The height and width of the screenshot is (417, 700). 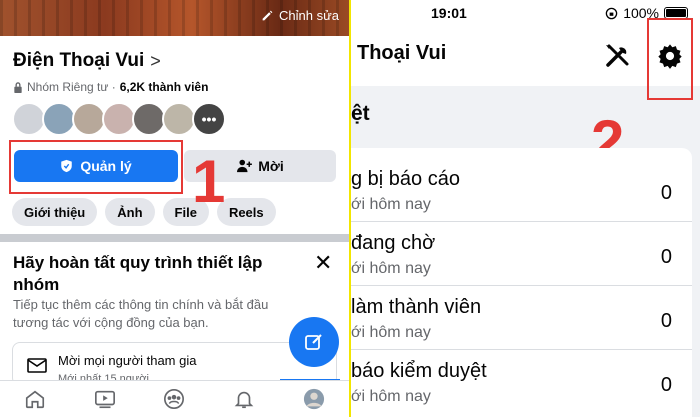 What do you see at coordinates (244, 399) in the screenshot?
I see `notifications-icon` at bounding box center [244, 399].